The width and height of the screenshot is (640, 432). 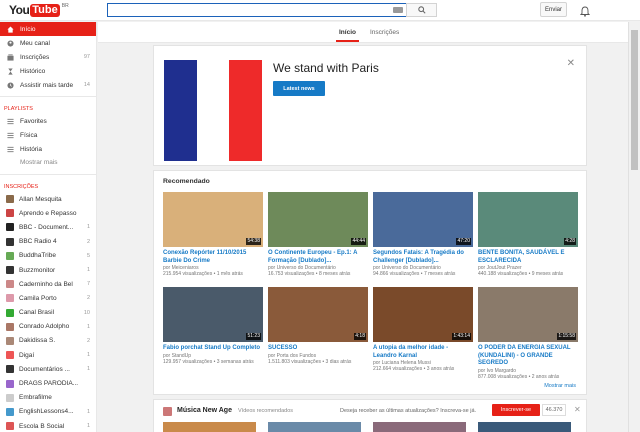 What do you see at coordinates (423, 314) in the screenshot?
I see `video-thumbnail: 1:43:14` at bounding box center [423, 314].